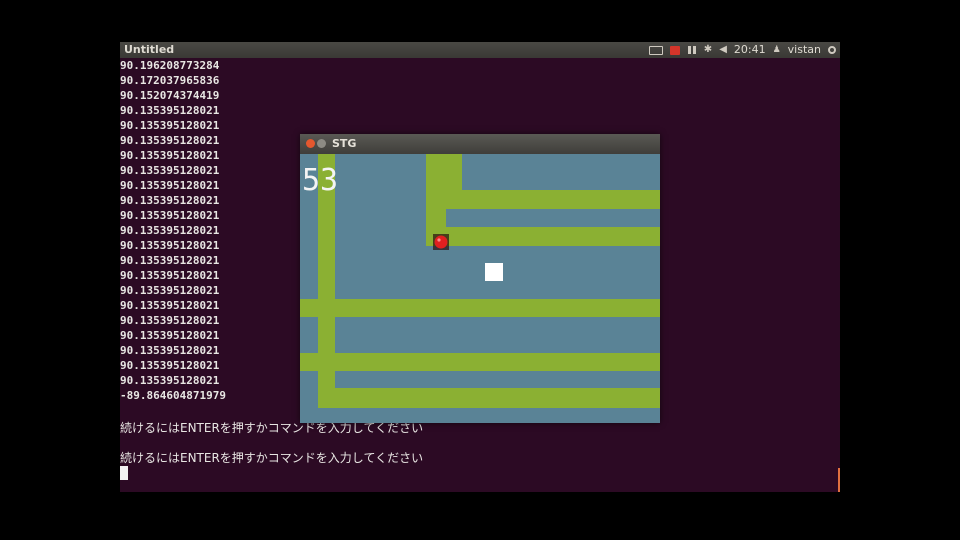 Image resolution: width=960 pixels, height=540 pixels. Describe the element at coordinates (494, 272) in the screenshot. I see `target-block` at that location.